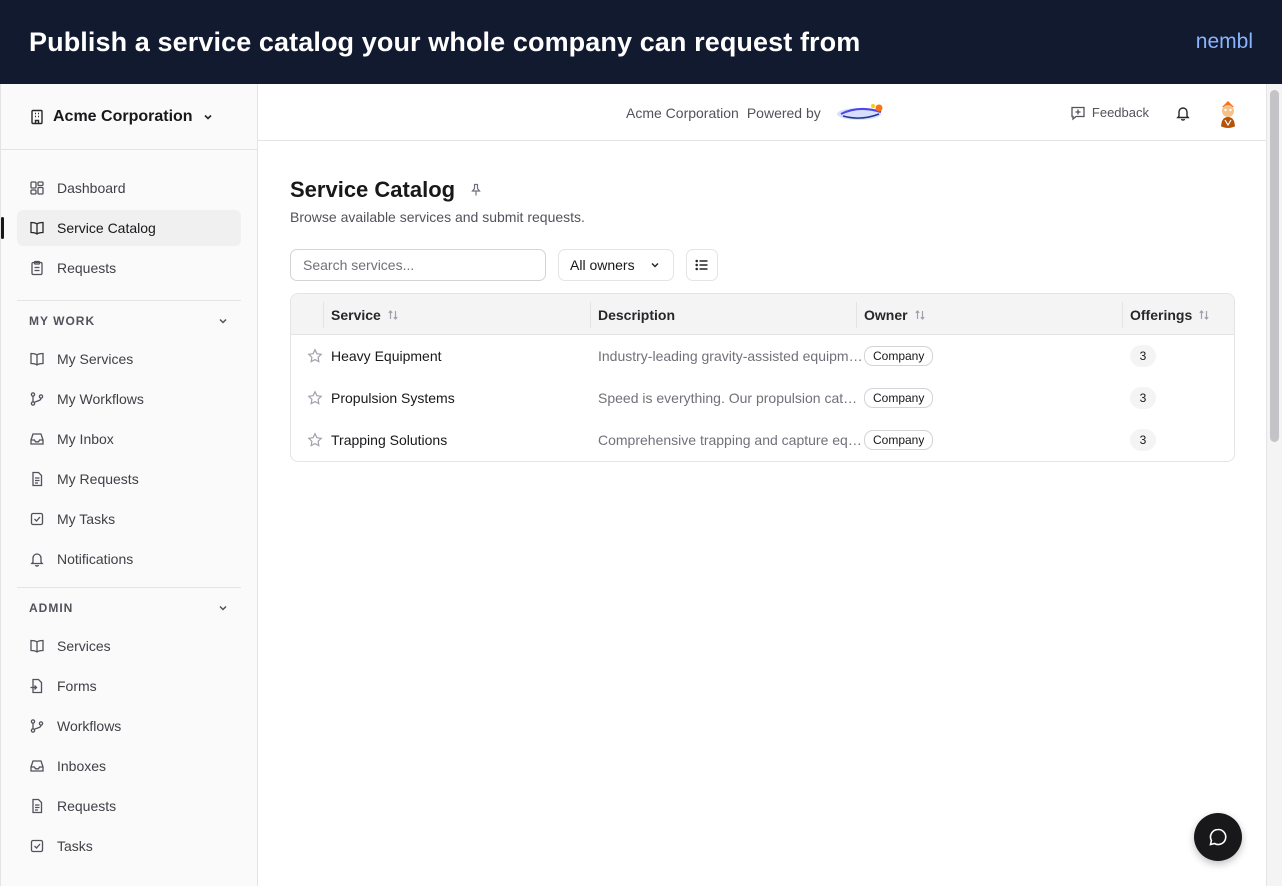  I want to click on column-header-offerings: Offerings, so click(1170, 314).